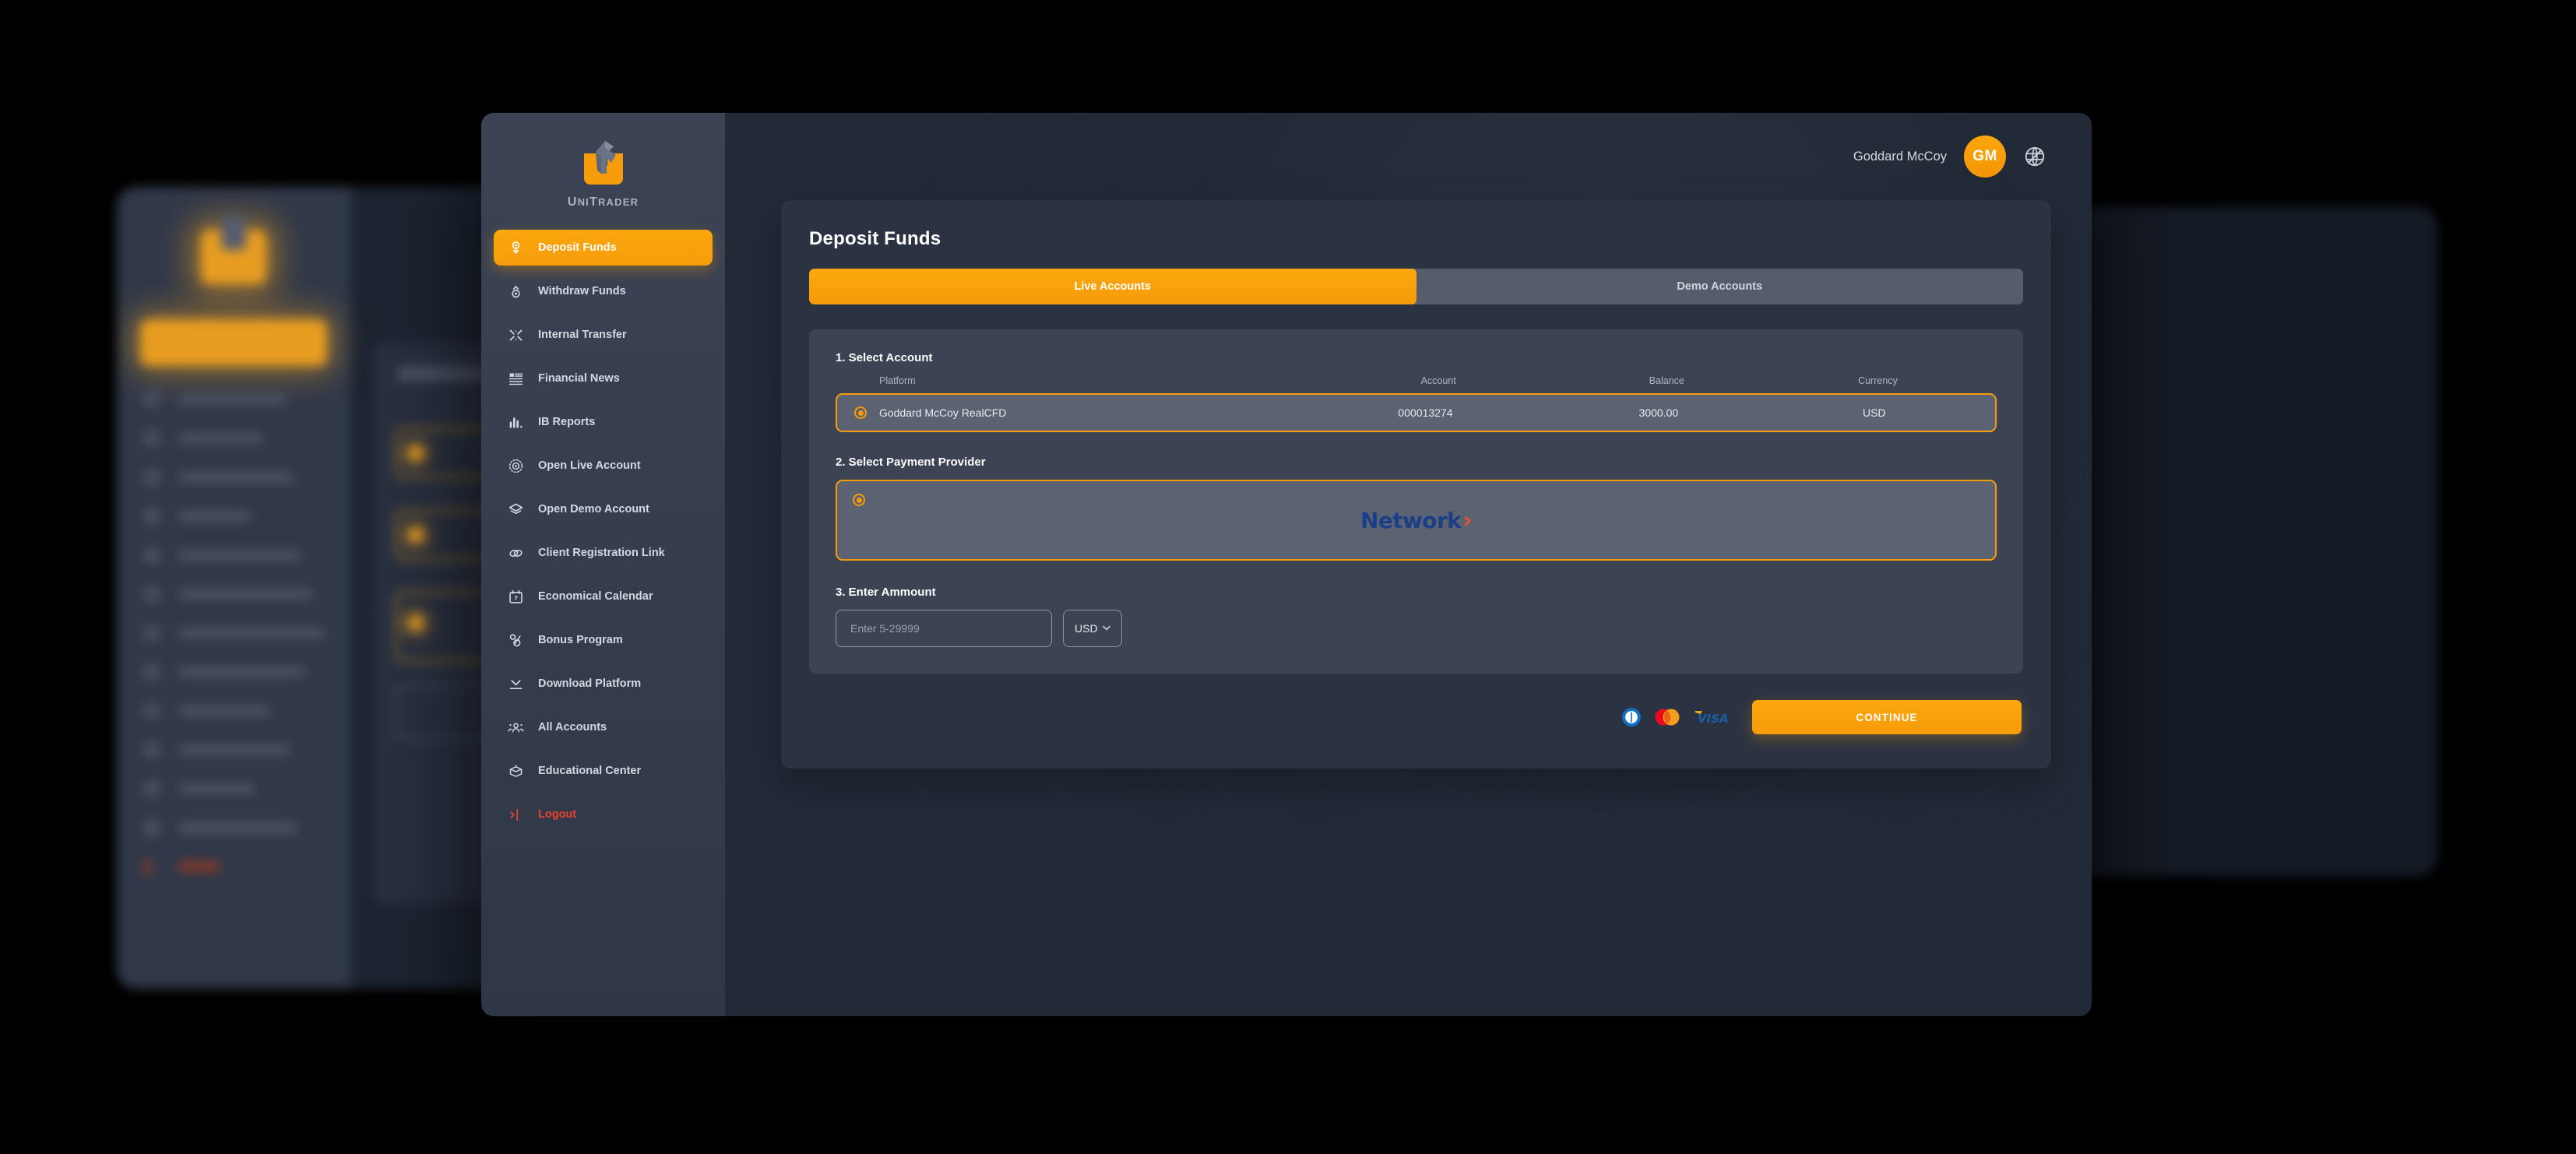 The height and width of the screenshot is (1154, 2576). What do you see at coordinates (516, 640) in the screenshot?
I see `bonus-program-icon` at bounding box center [516, 640].